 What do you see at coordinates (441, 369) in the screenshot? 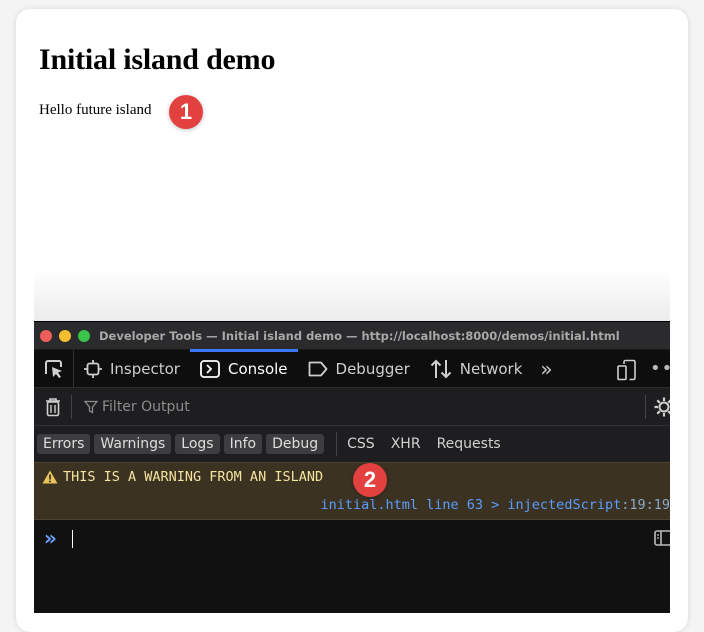
I see `network-icon` at bounding box center [441, 369].